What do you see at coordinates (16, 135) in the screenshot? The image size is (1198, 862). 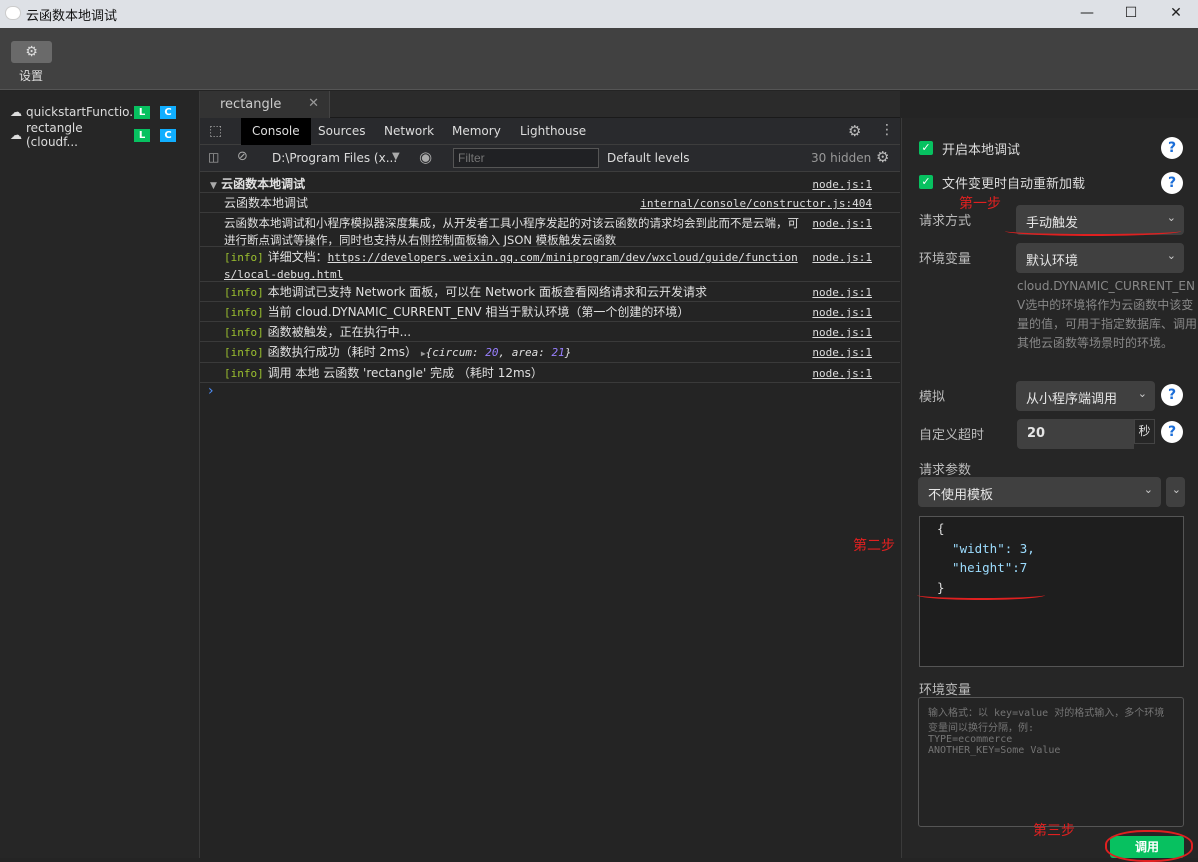 I see `cloud-icon: ☁` at bounding box center [16, 135].